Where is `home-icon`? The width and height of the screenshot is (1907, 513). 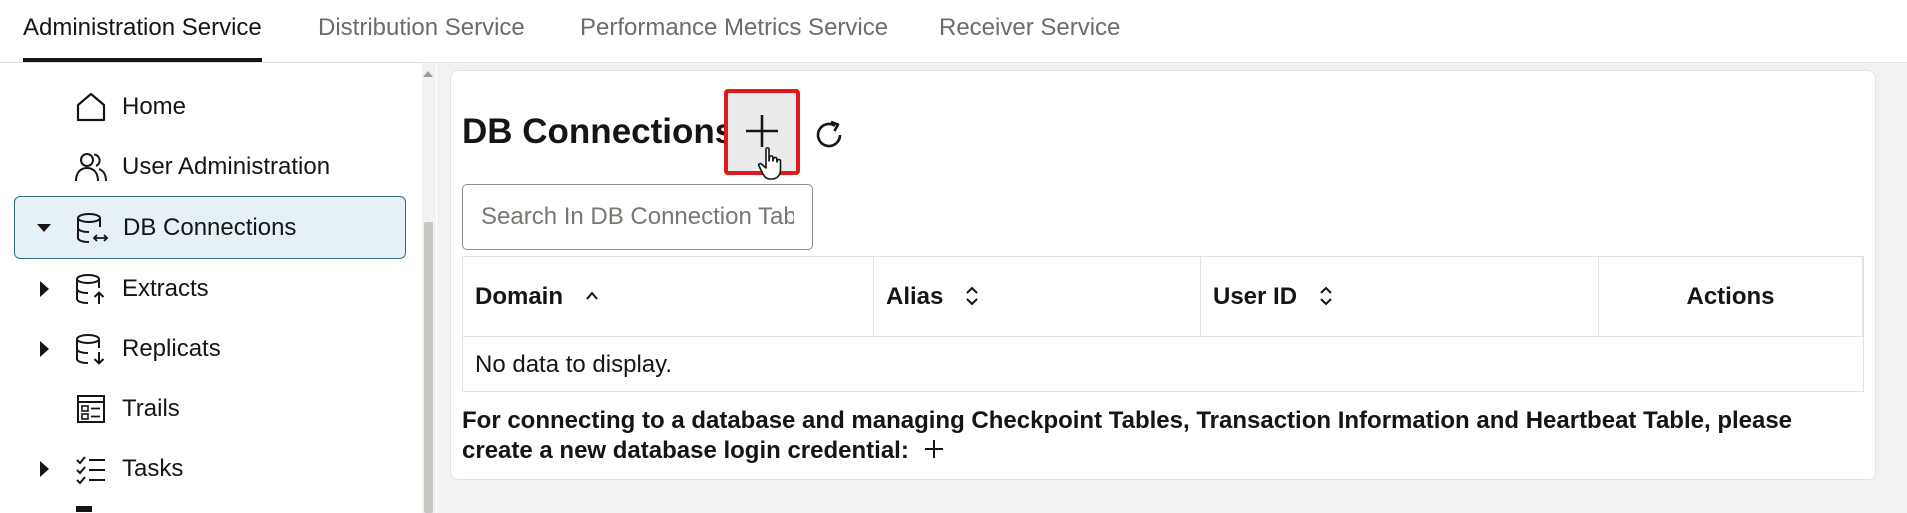 home-icon is located at coordinates (91, 107).